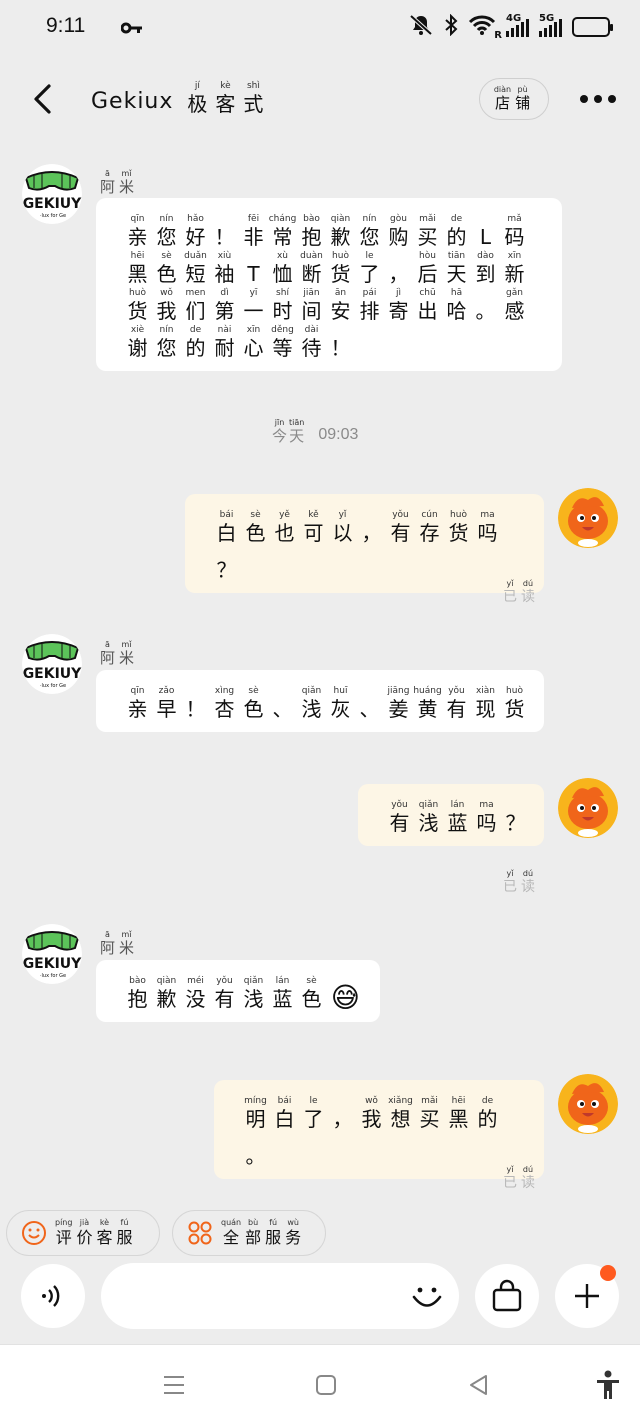  I want to click on pinyin-annotation: gòu, so click(398, 219).